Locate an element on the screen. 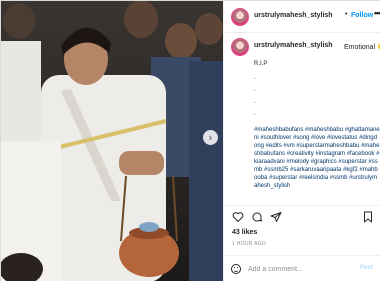 The image size is (380, 281). post-timestamp: 1 HOUR AGO is located at coordinates (249, 244).